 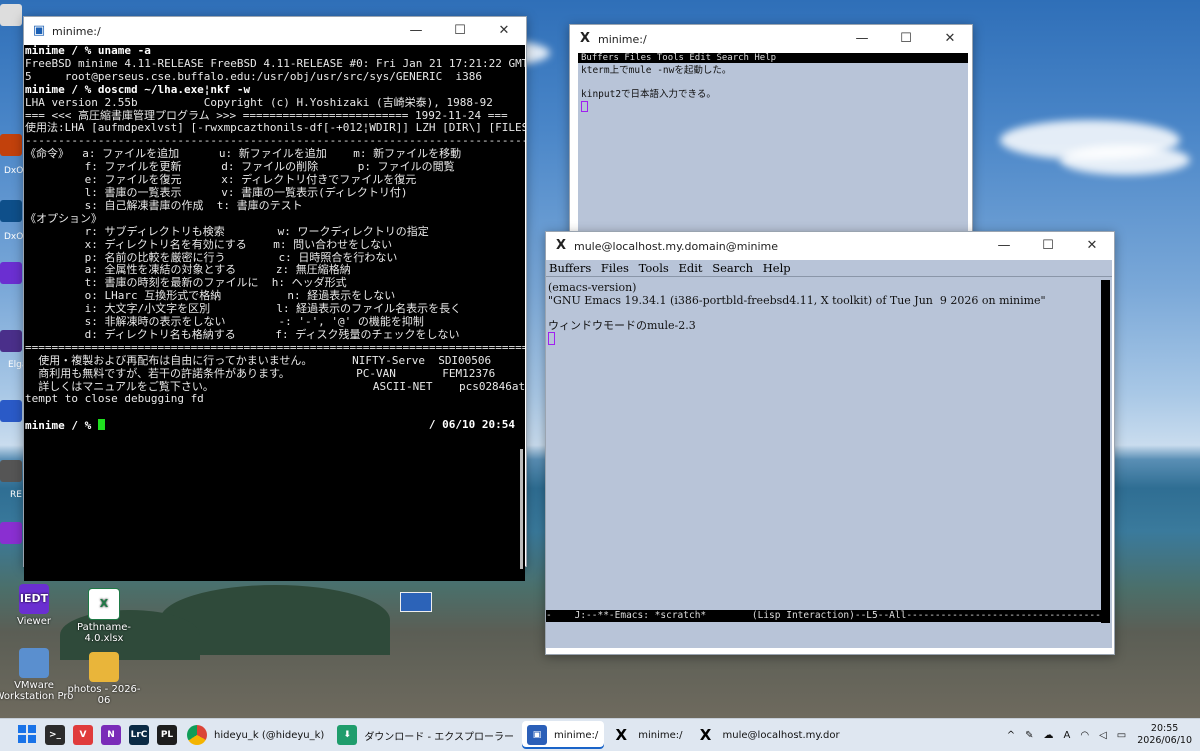 I want to click on emacs-buffer-line, so click(x=824, y=313).